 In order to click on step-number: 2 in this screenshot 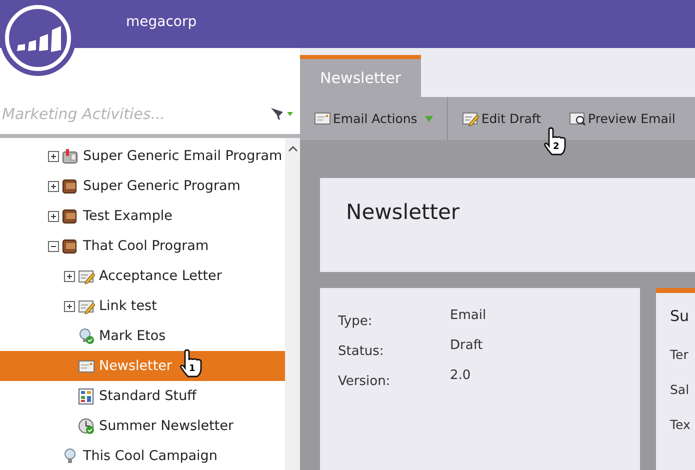, I will do `click(556, 147)`.